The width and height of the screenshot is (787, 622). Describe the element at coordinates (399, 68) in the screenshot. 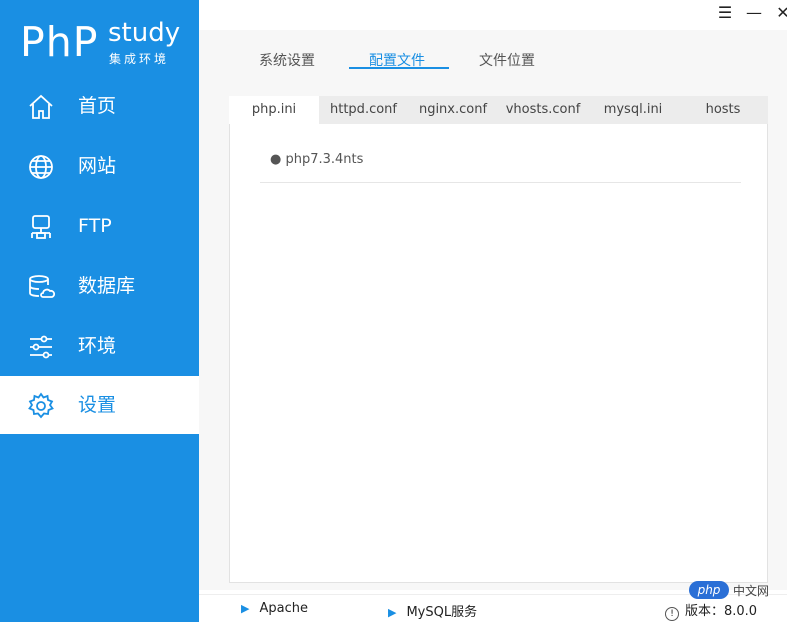

I see `active-tab-indicator` at that location.